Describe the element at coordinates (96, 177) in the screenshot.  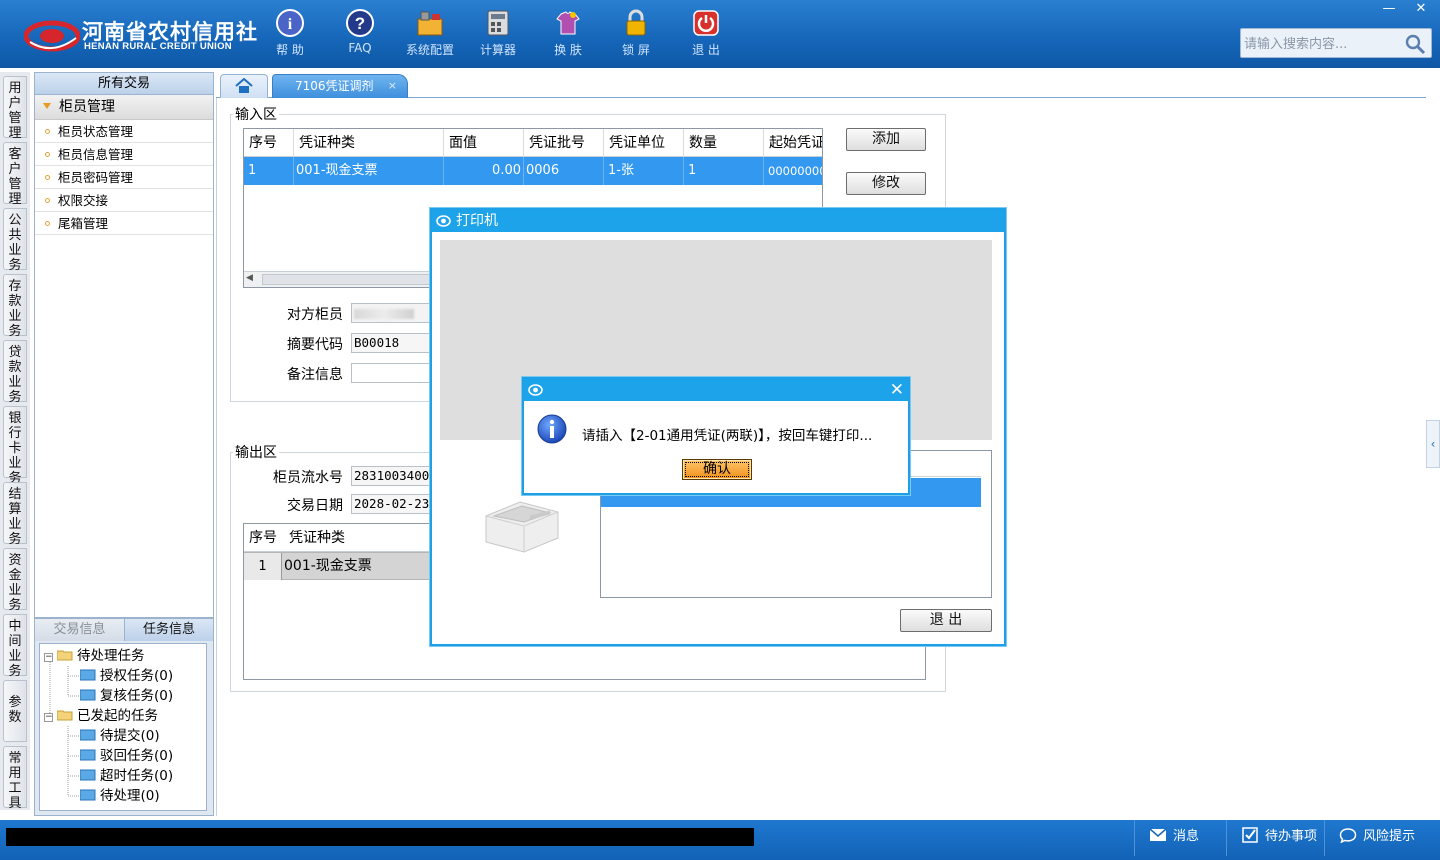
I see `sidebar-item-label: 柜员密码管理` at that location.